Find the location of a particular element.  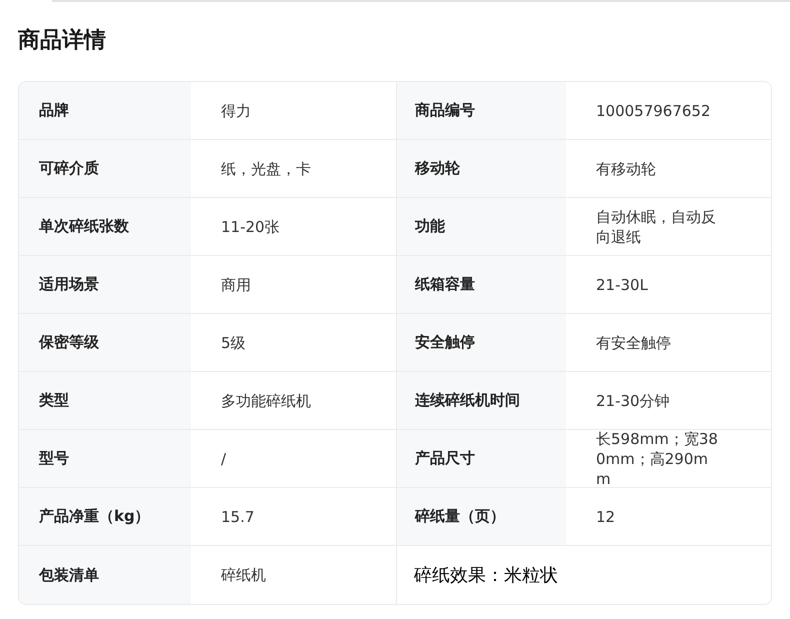

section-title: 商品详情 is located at coordinates (62, 41).